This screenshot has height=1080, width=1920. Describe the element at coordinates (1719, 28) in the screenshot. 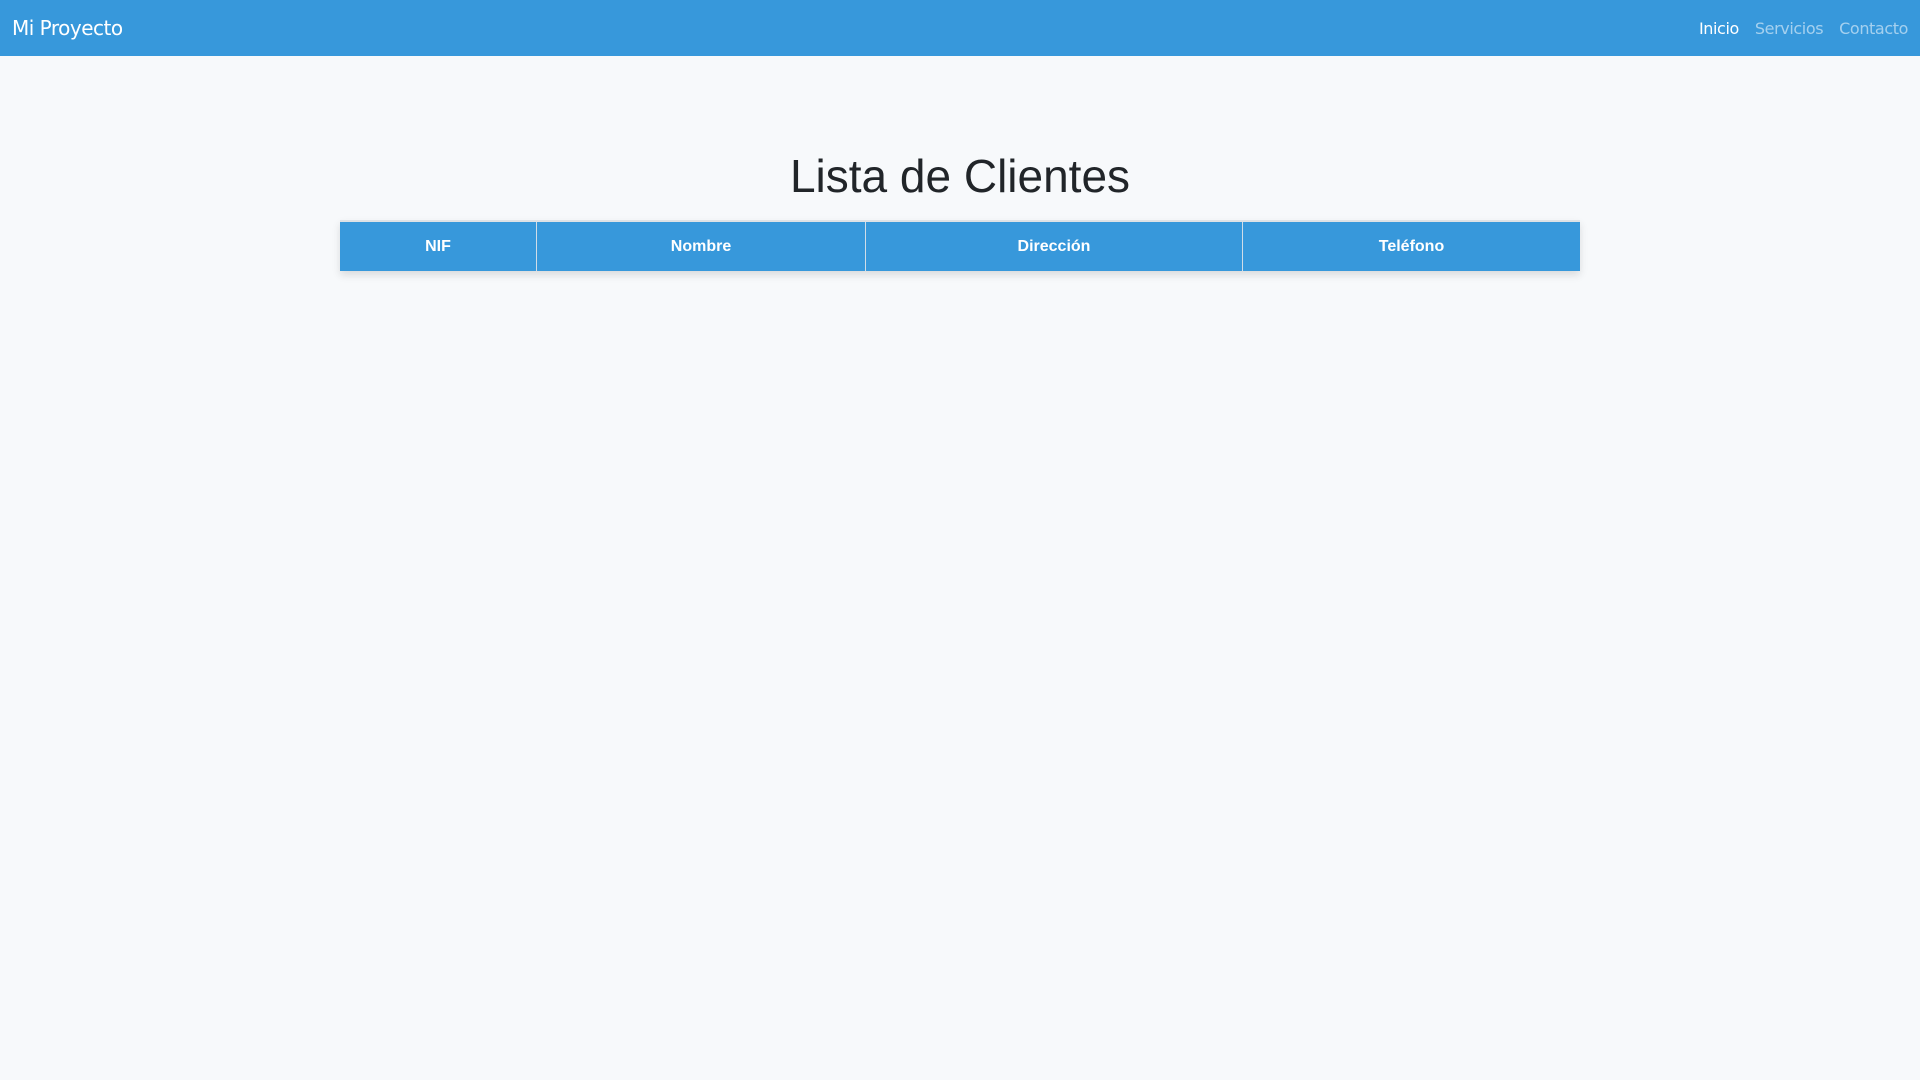

I see `nav-link-inicio: Inicio` at that location.